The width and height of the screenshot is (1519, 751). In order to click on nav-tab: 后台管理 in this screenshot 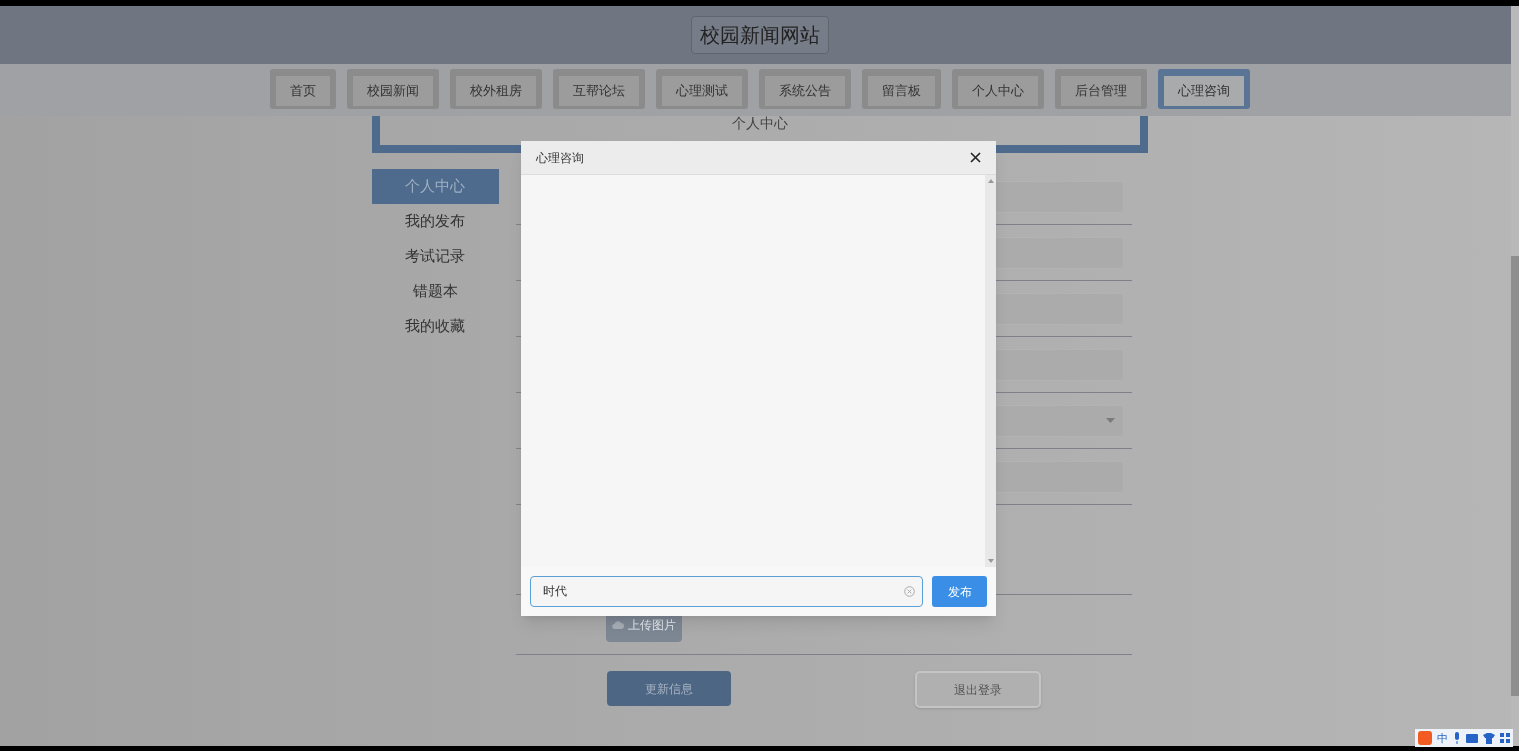, I will do `click(1100, 89)`.